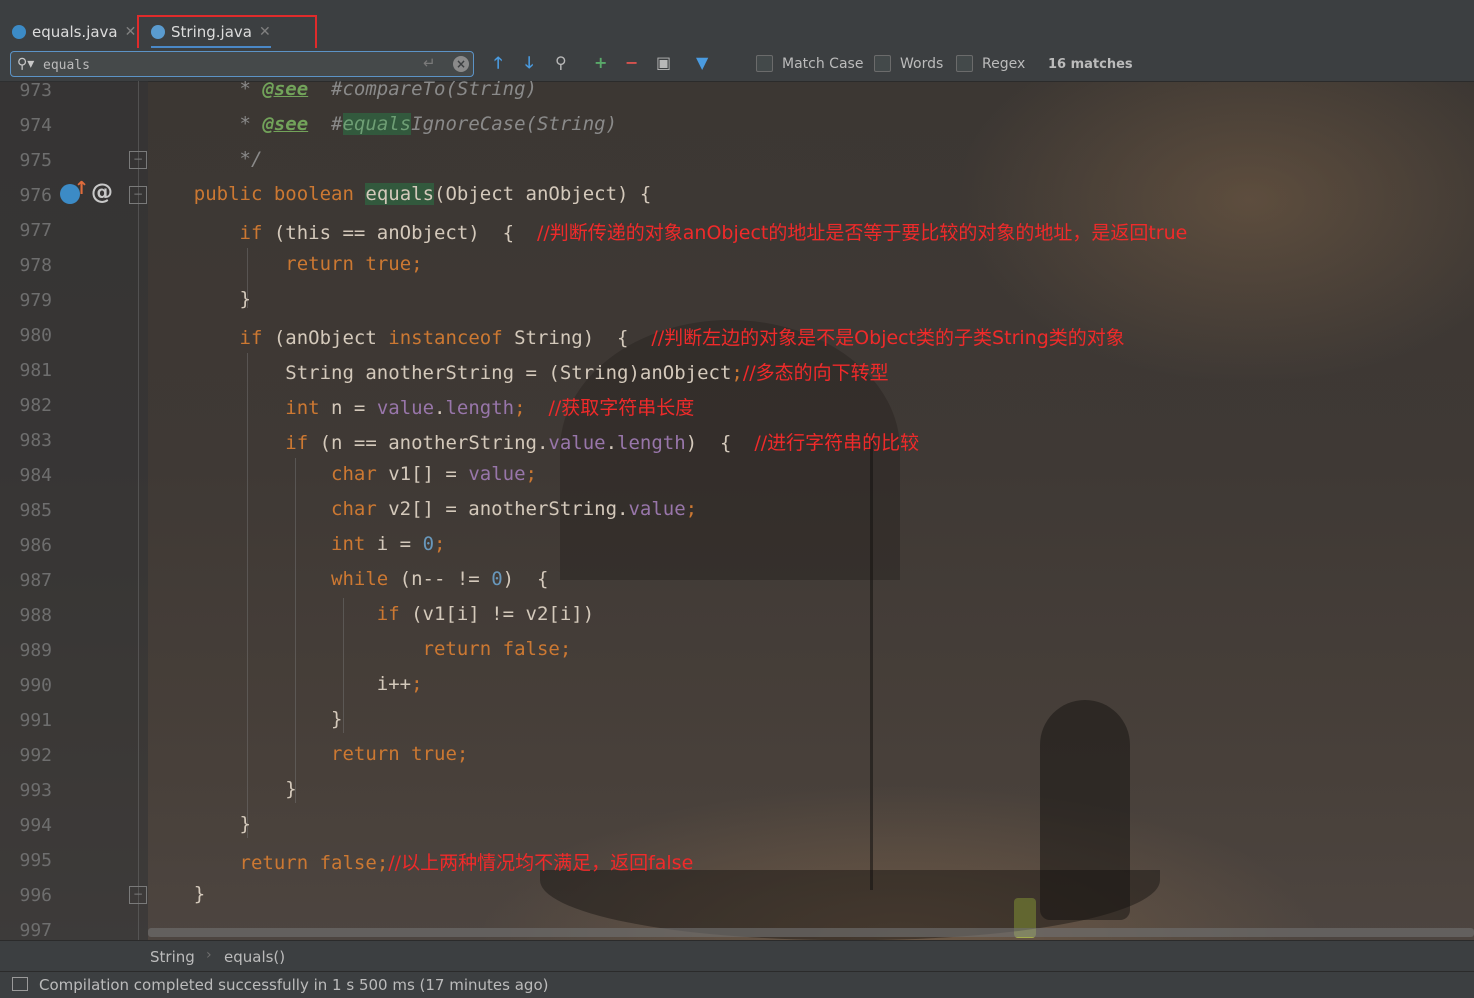 The height and width of the screenshot is (998, 1474). Describe the element at coordinates (199, 824) in the screenshot. I see `code-line-994: }` at that location.